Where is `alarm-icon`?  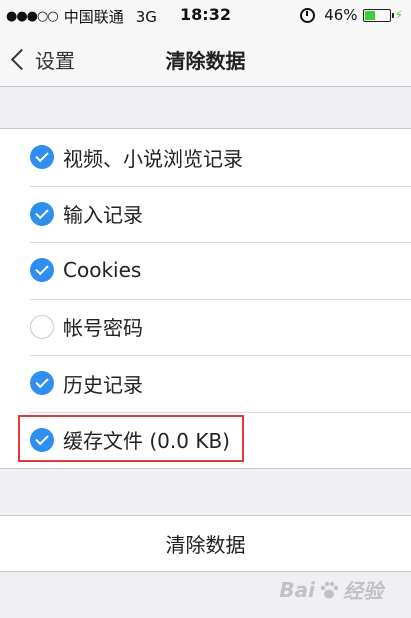 alarm-icon is located at coordinates (308, 15).